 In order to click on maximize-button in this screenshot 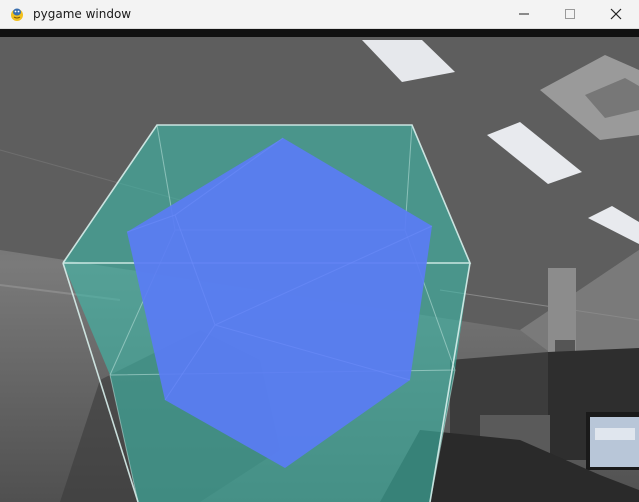, I will do `click(570, 14)`.